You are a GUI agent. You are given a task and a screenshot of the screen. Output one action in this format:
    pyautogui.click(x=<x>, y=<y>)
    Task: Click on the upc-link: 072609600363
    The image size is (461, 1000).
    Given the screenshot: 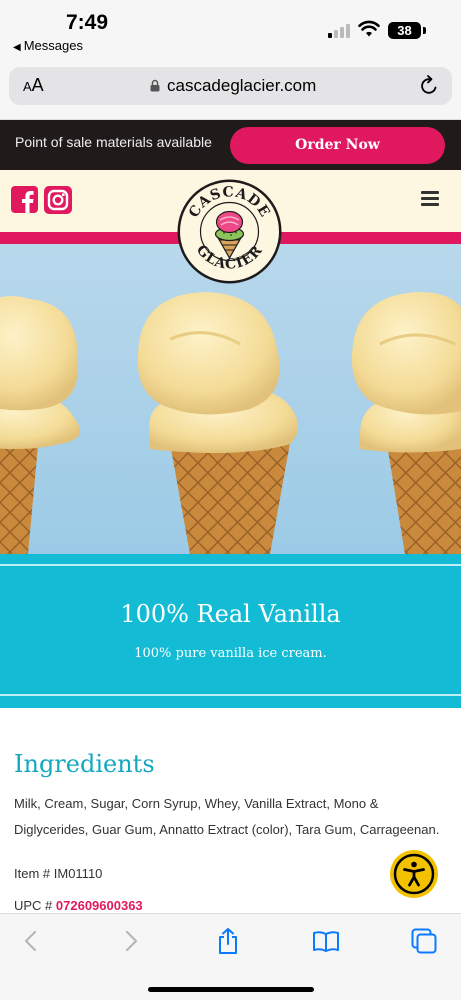 What is the action you would take?
    pyautogui.click(x=99, y=905)
    